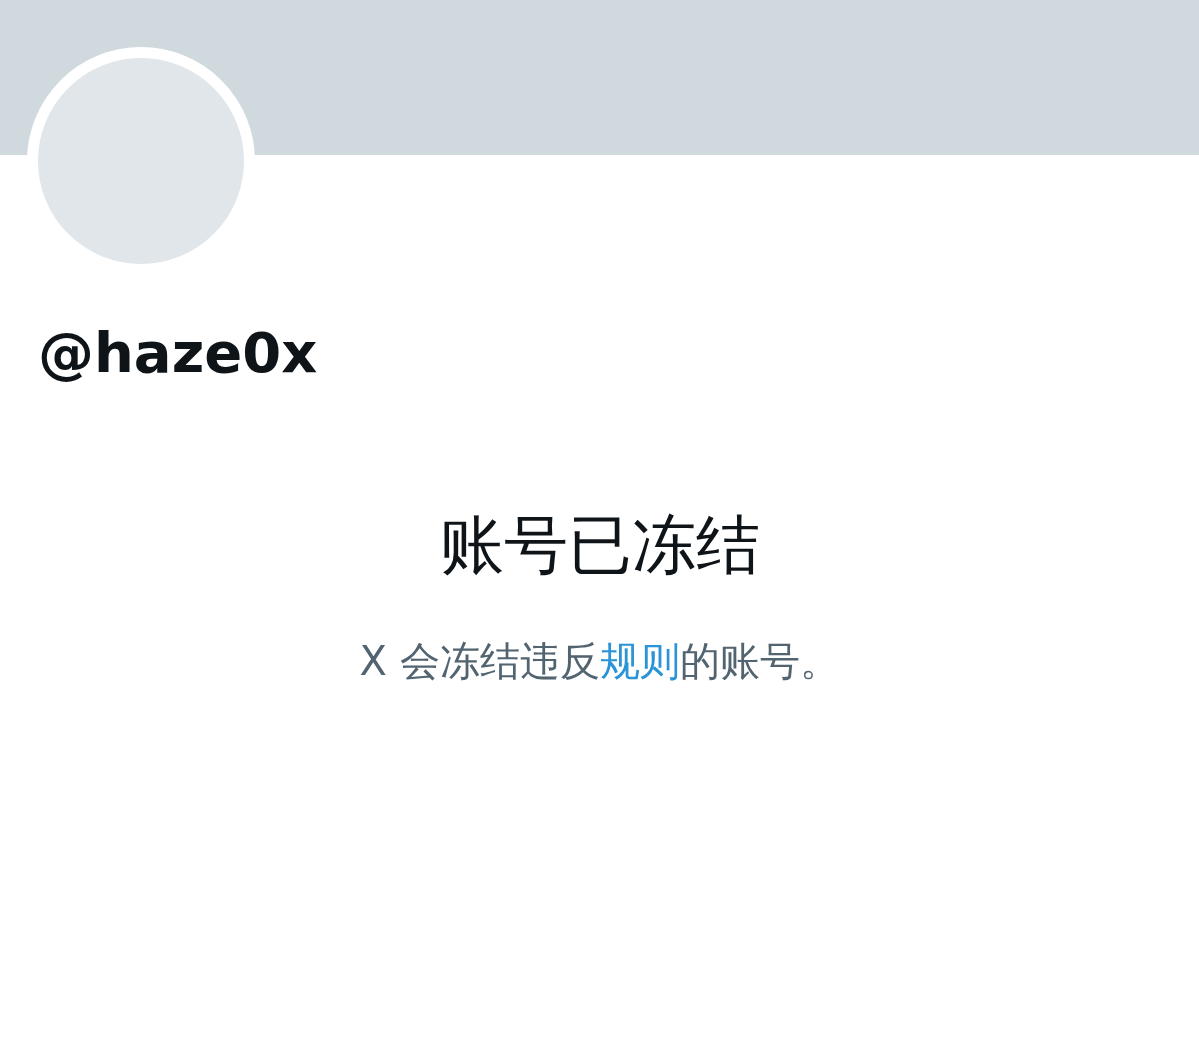  Describe the element at coordinates (599, 545) in the screenshot. I see `notice-title: 账号已冻结` at that location.